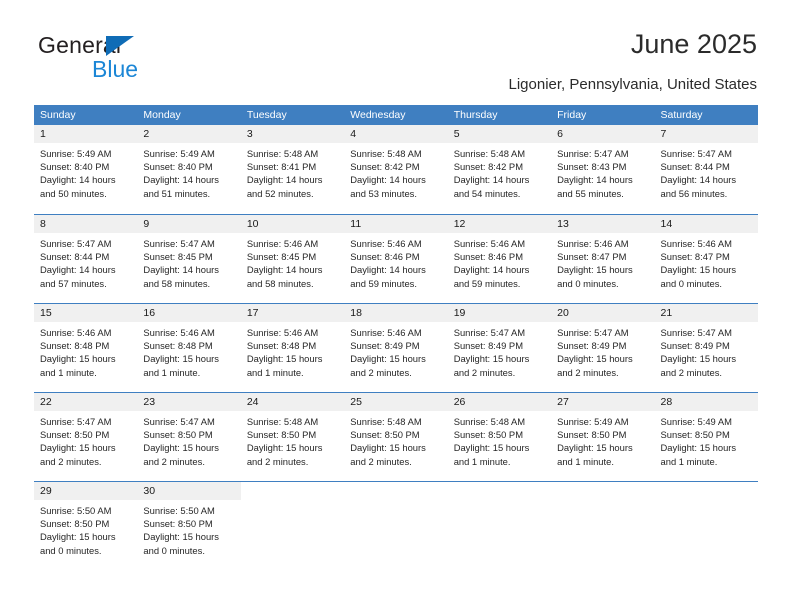  What do you see at coordinates (356, 224) in the screenshot?
I see `day-number: 11` at bounding box center [356, 224].